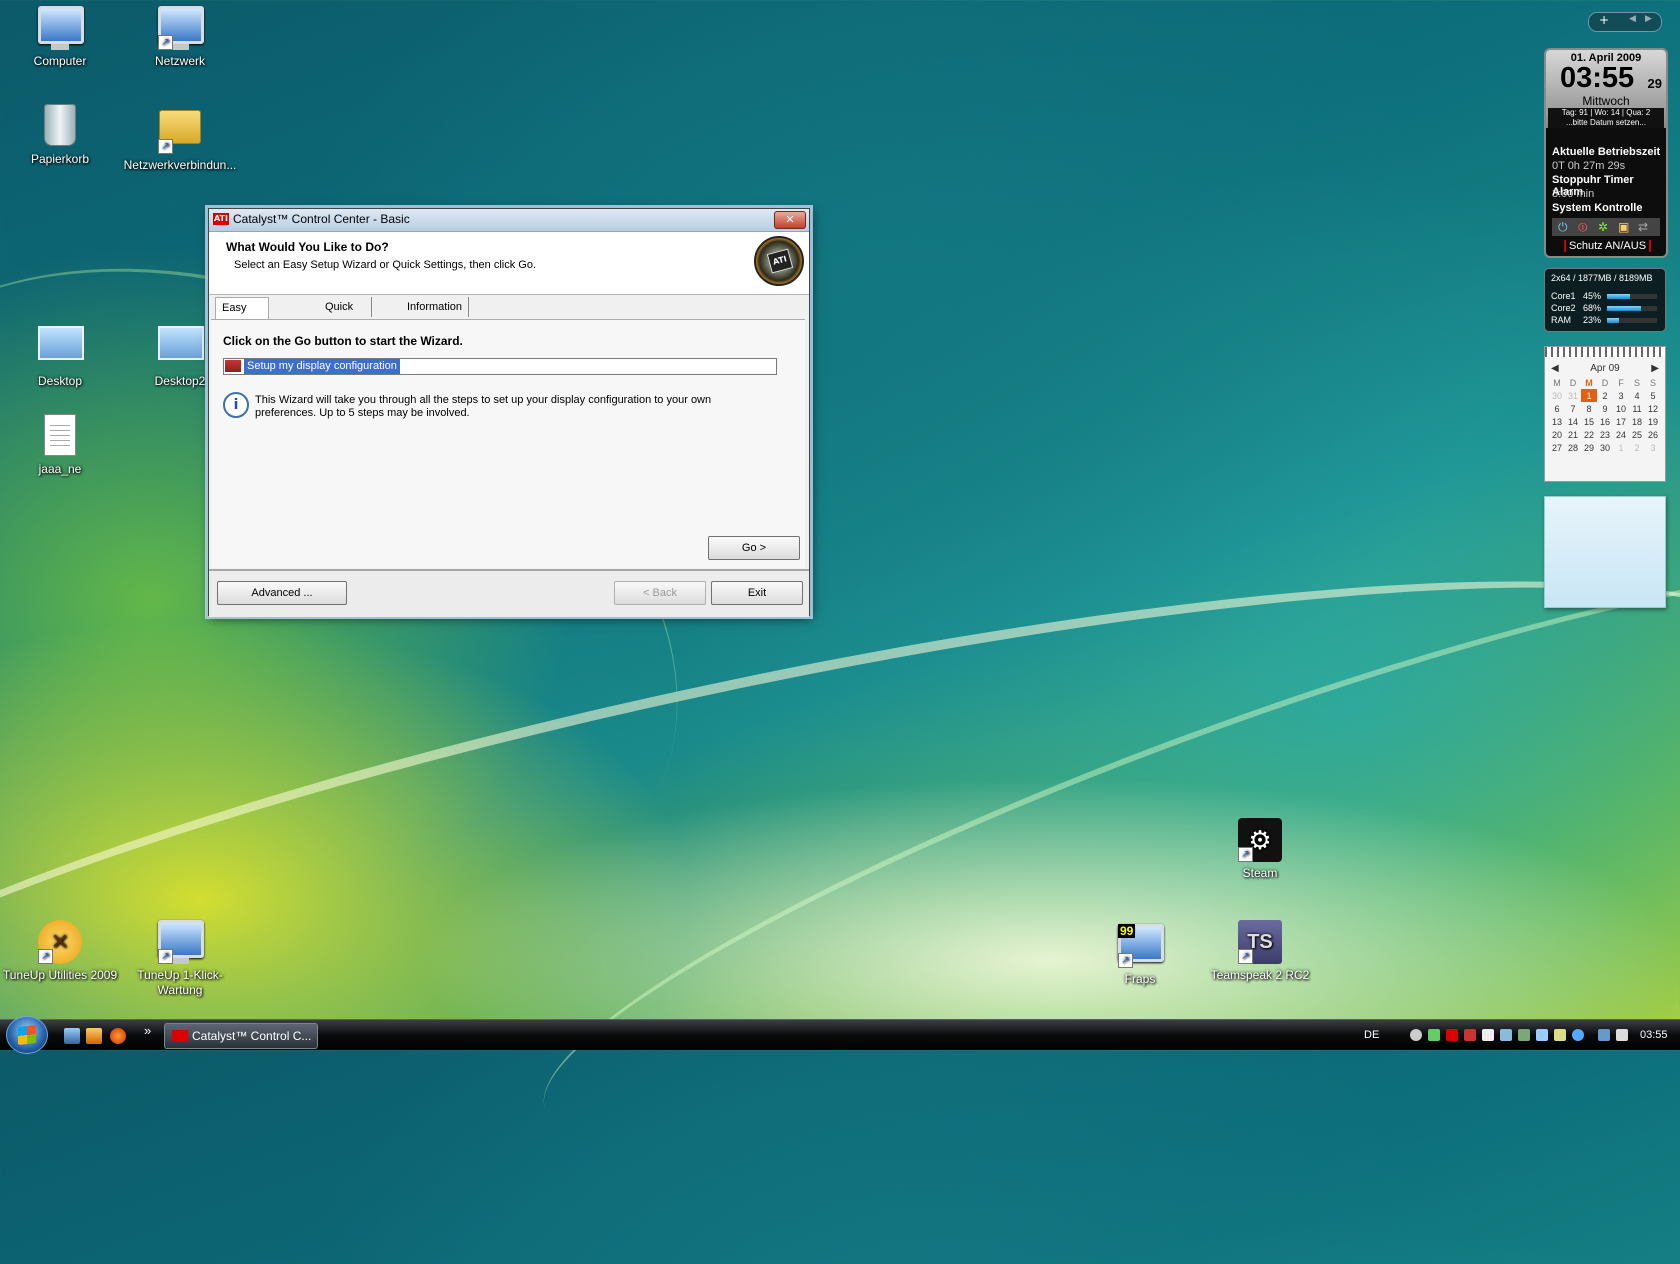 Image resolution: width=1680 pixels, height=1264 pixels. Describe the element at coordinates (1260, 840) in the screenshot. I see `steam-icon: ⚙ ↗` at that location.